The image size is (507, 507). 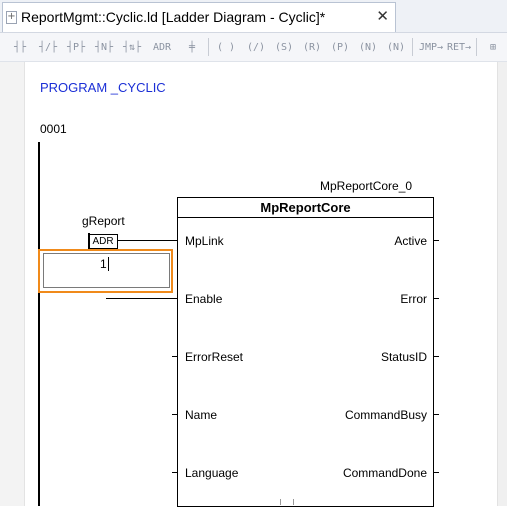 I want to click on variable-name: gReport, so click(x=103, y=221).